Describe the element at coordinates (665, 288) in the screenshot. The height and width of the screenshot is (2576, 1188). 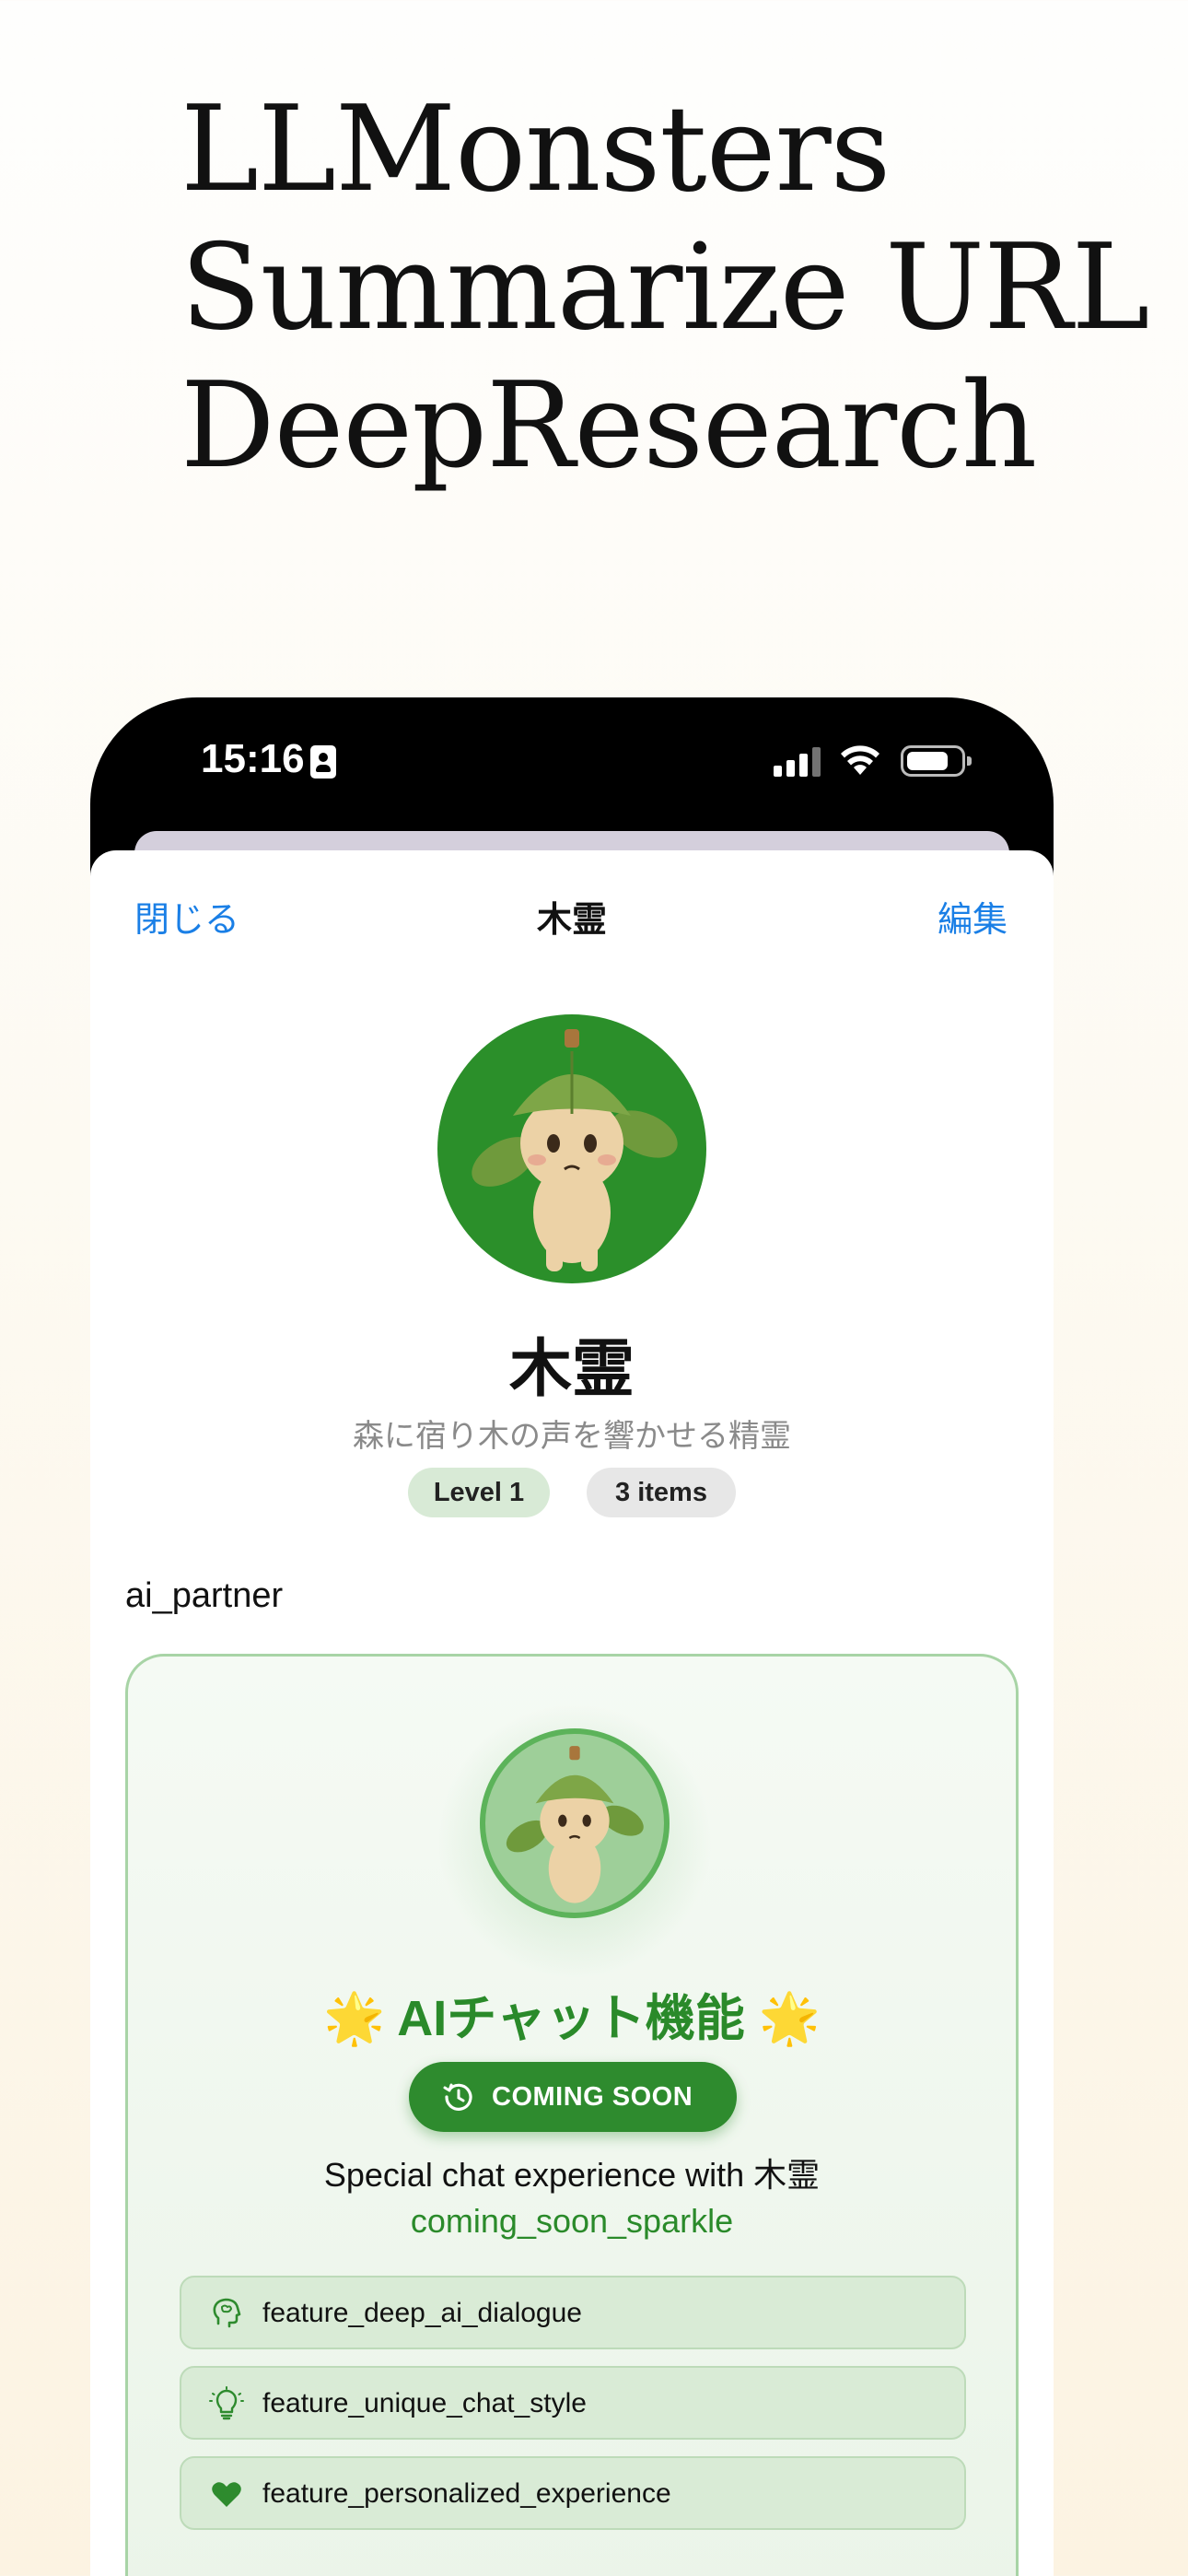
I see `headline-line-2: Summarize URL` at that location.